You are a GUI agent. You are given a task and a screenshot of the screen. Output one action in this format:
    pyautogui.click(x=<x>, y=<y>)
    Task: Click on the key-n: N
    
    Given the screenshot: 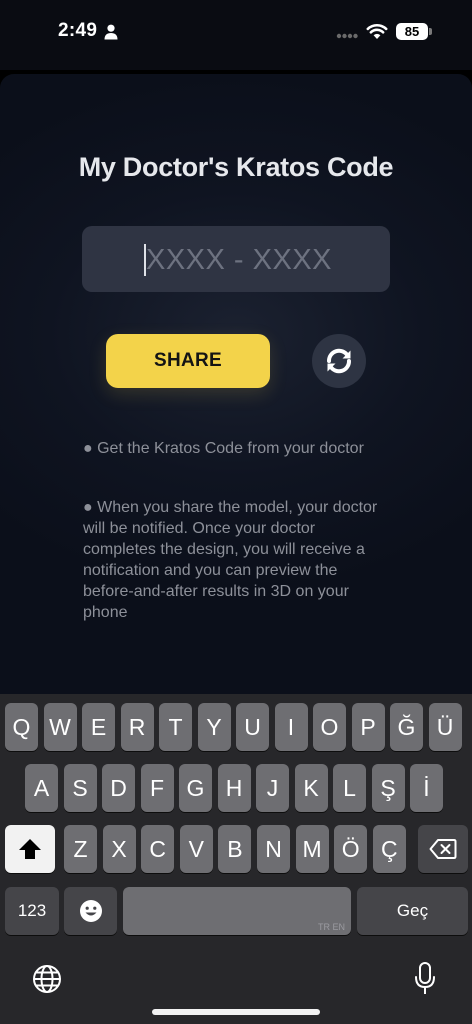 What is the action you would take?
    pyautogui.click(x=273, y=849)
    